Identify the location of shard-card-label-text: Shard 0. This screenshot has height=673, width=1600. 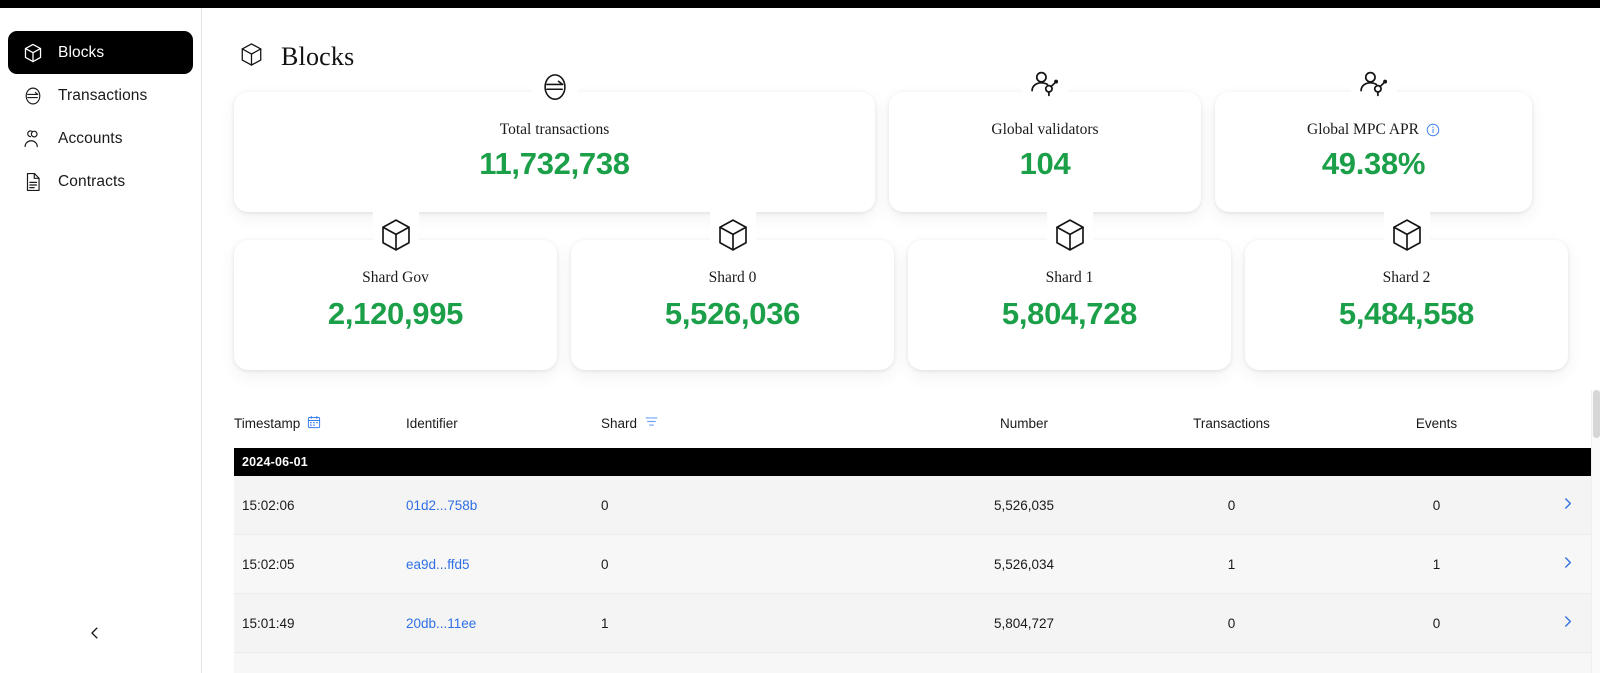
(732, 277).